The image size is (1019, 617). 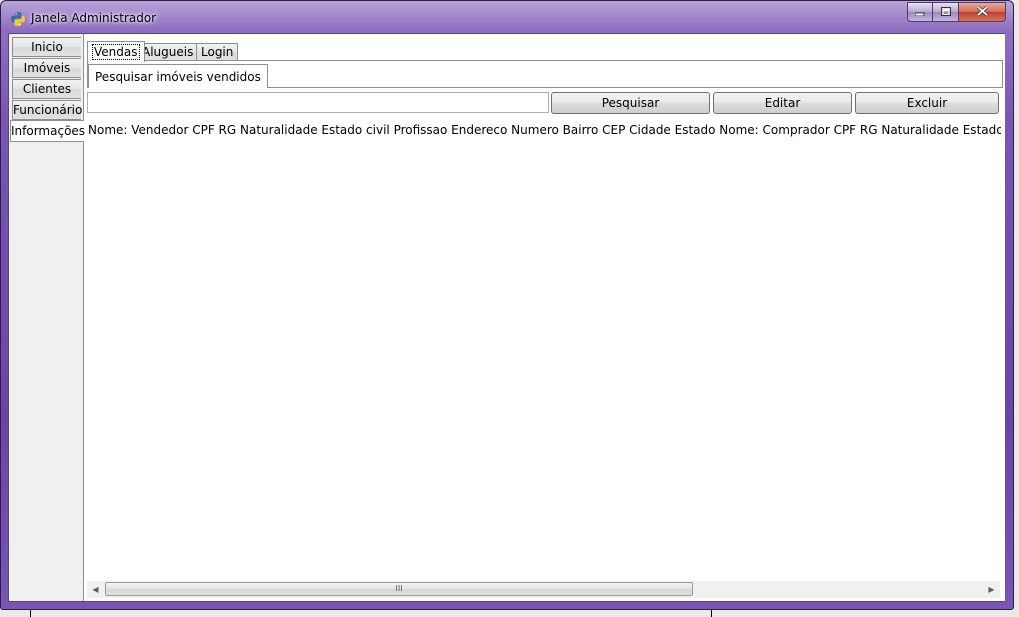 I want to click on caption-buttons, so click(x=956, y=12).